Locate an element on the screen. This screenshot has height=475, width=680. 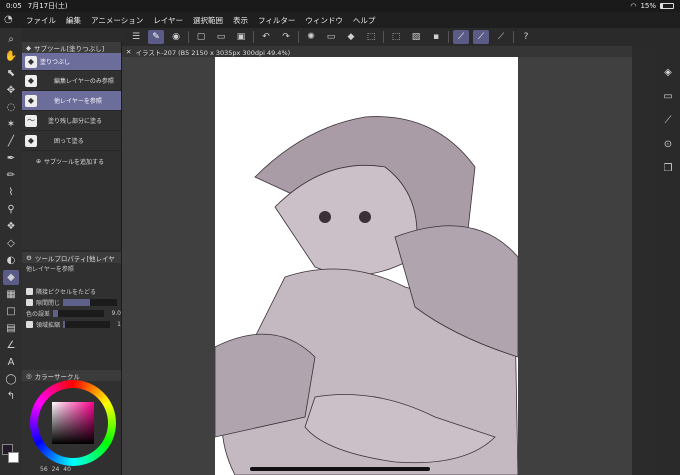
menu-selection: 選択範囲 is located at coordinates (208, 20).